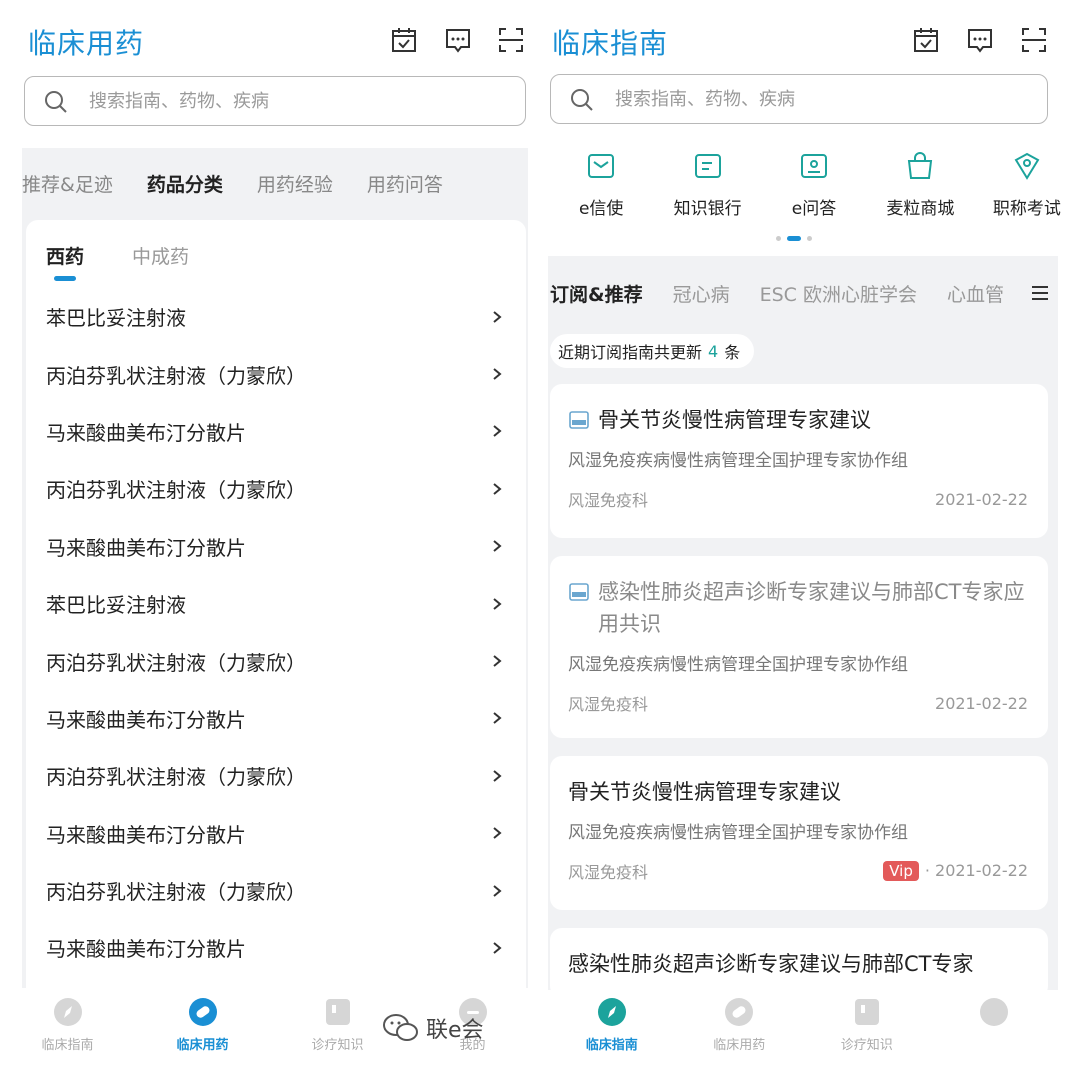  I want to click on app-logo: 临床用药, so click(86, 43).